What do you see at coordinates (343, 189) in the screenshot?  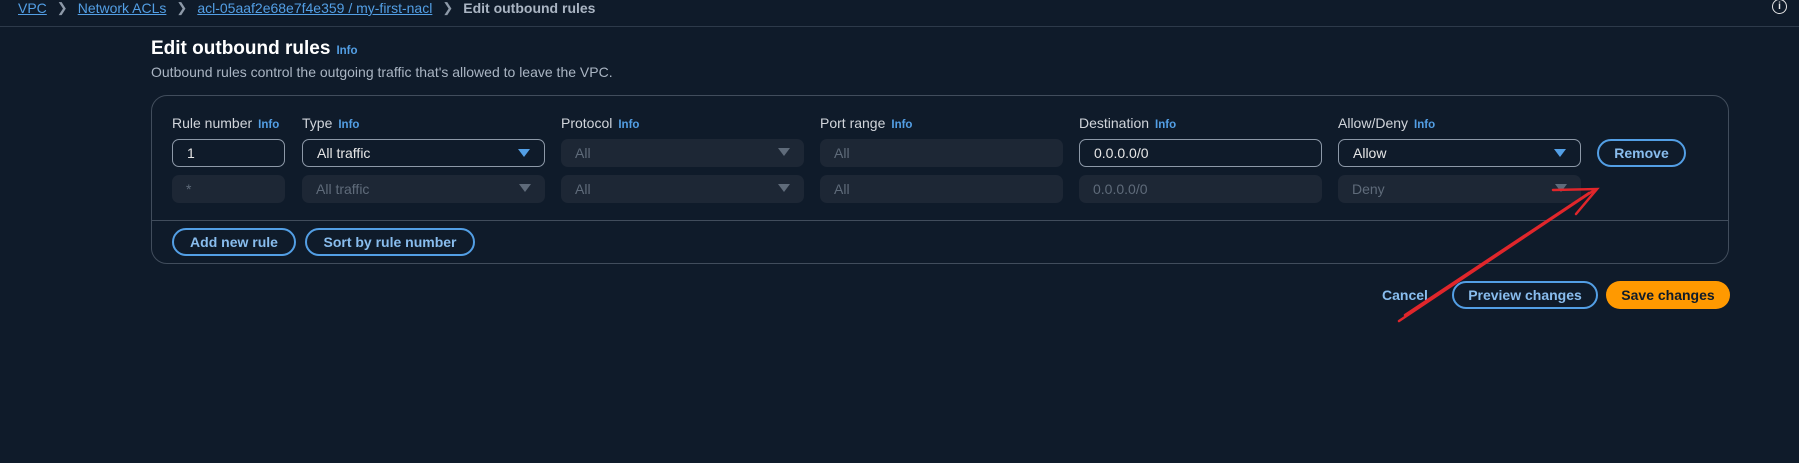 I see `default-type-value: All traffic` at bounding box center [343, 189].